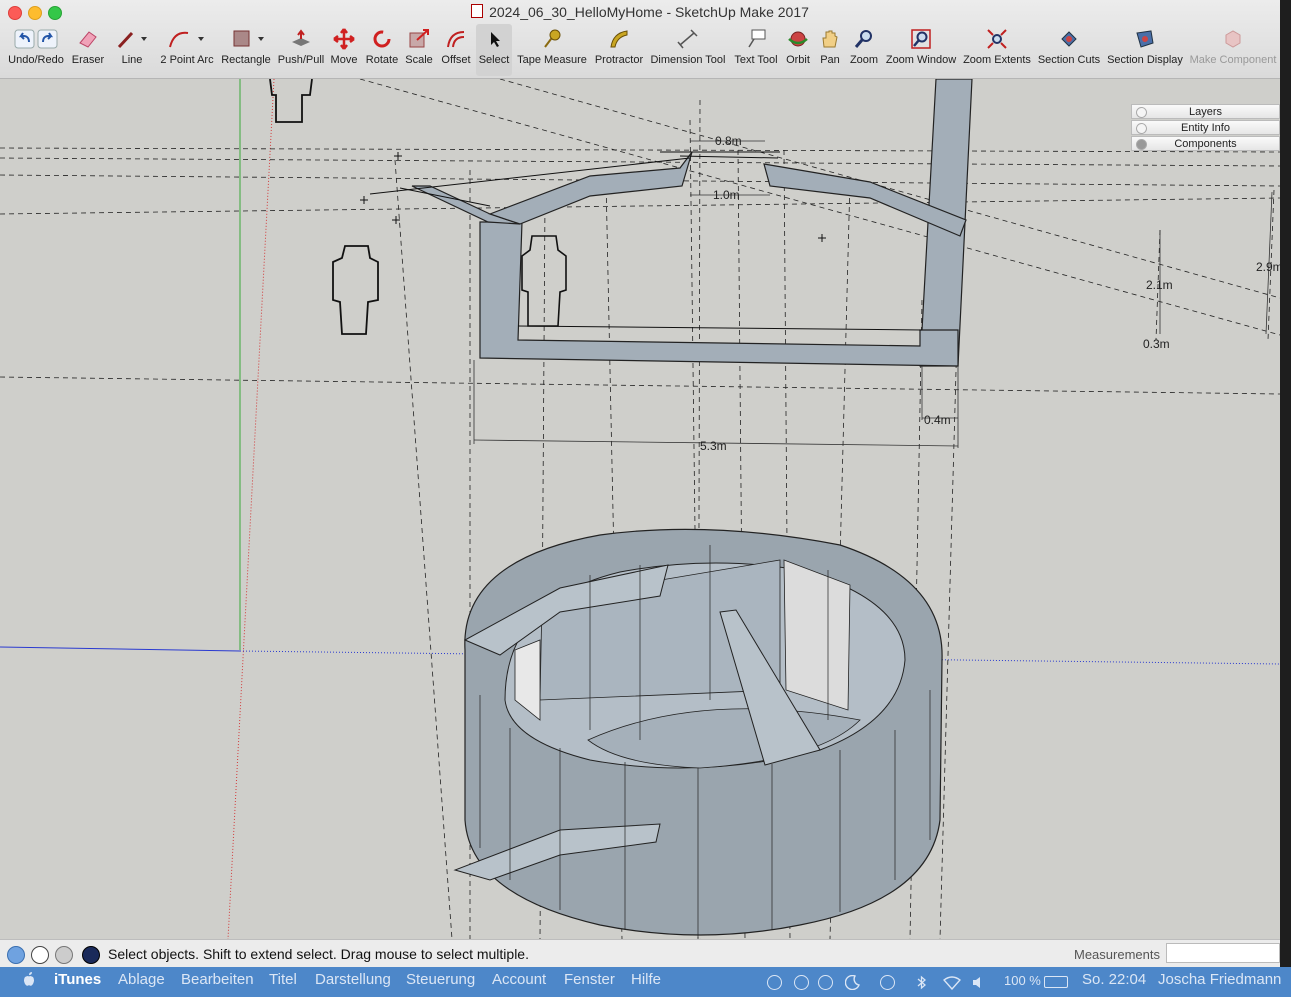 This screenshot has width=1291, height=997. I want to click on menu-fenster: Fenster, so click(589, 979).